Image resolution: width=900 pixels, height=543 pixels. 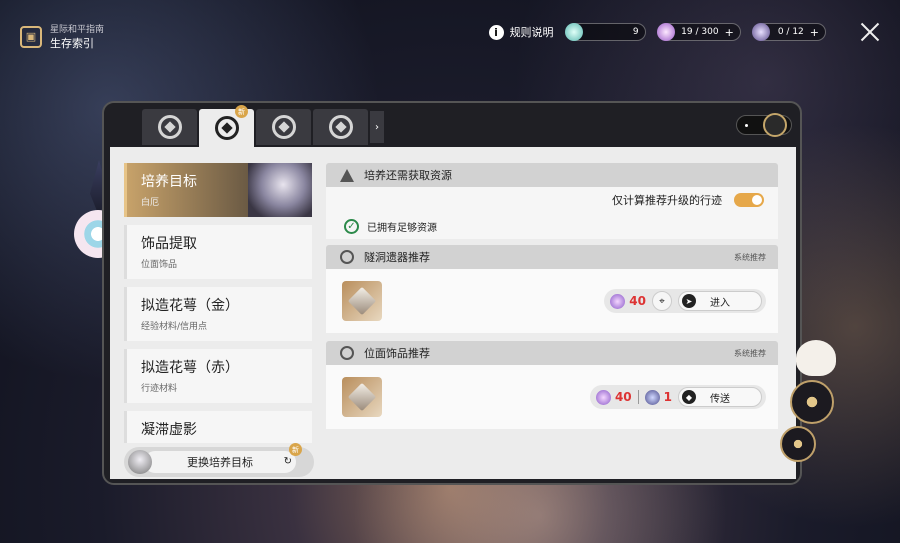 What do you see at coordinates (652, 397) in the screenshot?
I see `immersifier-icon` at bounding box center [652, 397].